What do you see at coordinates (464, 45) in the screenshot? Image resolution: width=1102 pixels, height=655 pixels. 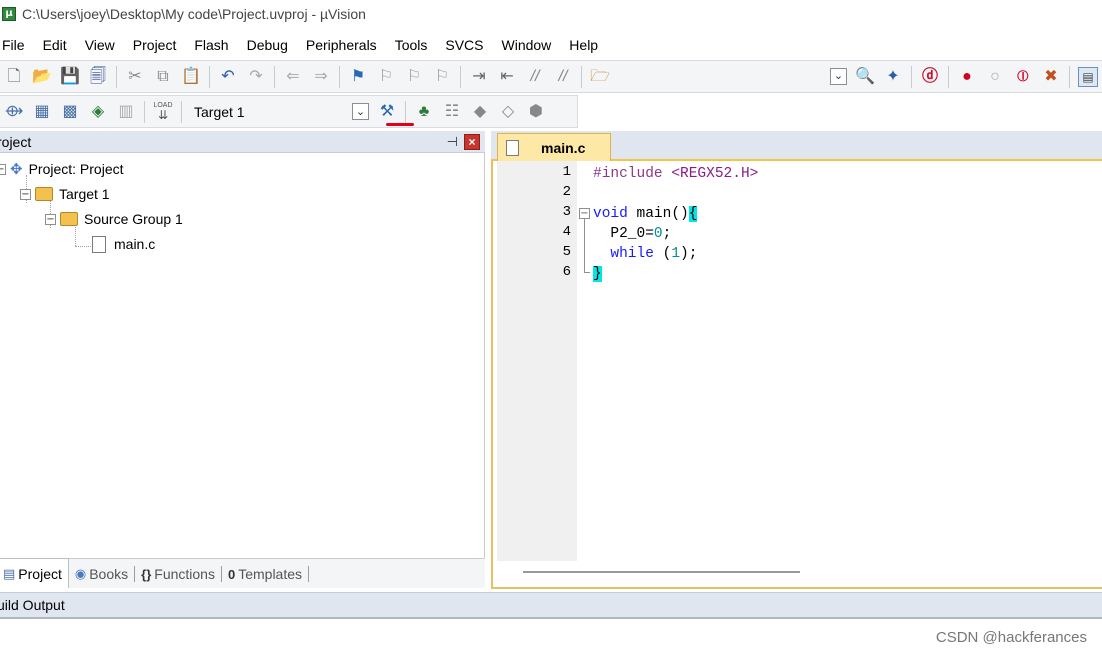 I see `menu-svcs: SVCS` at bounding box center [464, 45].